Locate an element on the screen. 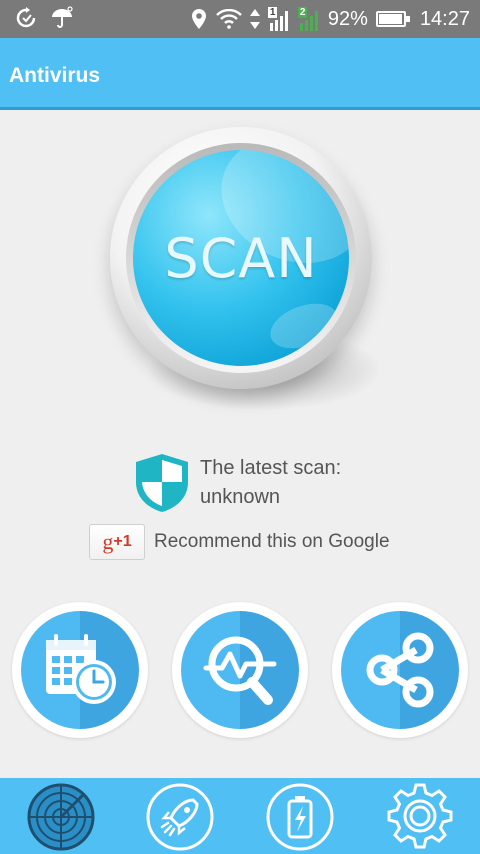 The height and width of the screenshot is (854, 480). share-button is located at coordinates (400, 670).